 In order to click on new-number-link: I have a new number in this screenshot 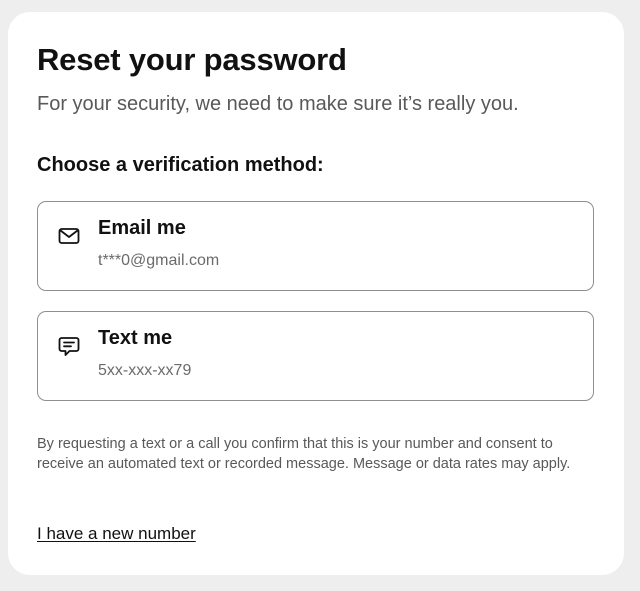, I will do `click(116, 534)`.